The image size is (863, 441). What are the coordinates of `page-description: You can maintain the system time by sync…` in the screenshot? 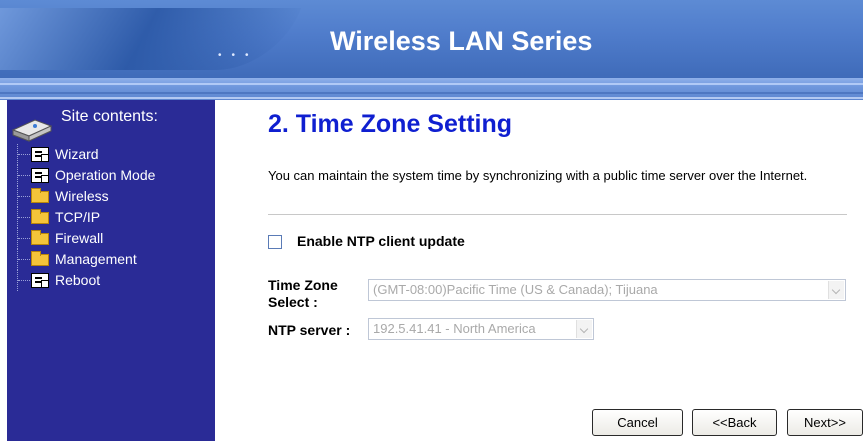 It's located at (538, 175).